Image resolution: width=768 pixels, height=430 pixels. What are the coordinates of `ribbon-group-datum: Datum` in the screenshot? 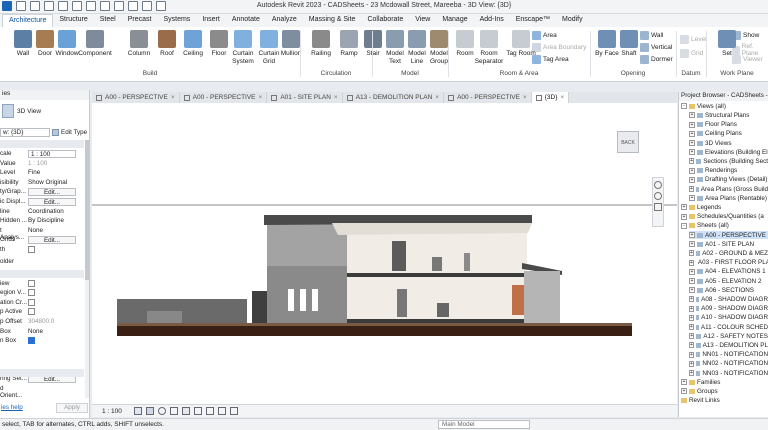 It's located at (691, 73).